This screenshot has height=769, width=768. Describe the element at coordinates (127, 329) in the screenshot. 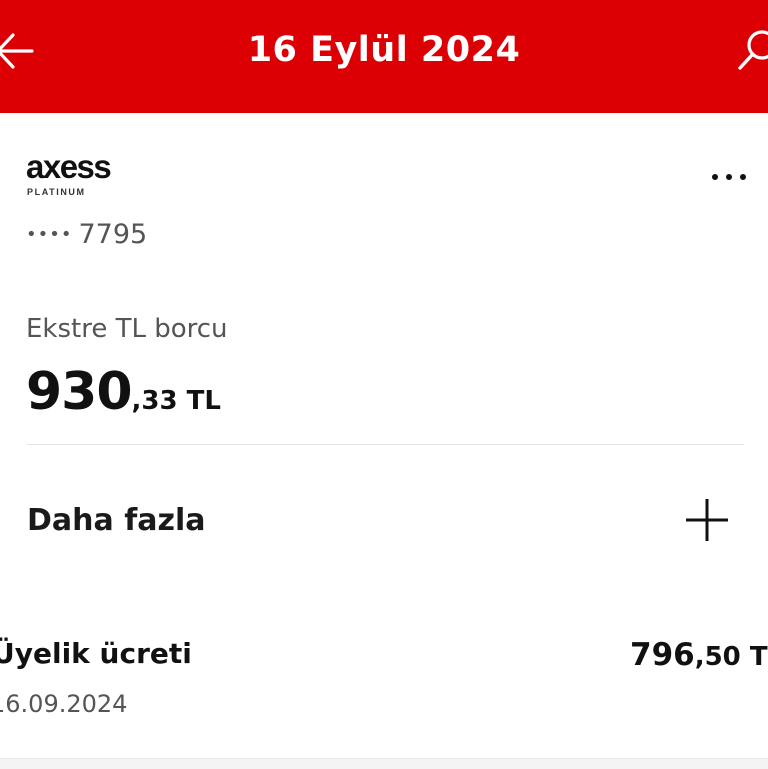

I see `statement-debt-label: Ekstre TL borcu` at that location.